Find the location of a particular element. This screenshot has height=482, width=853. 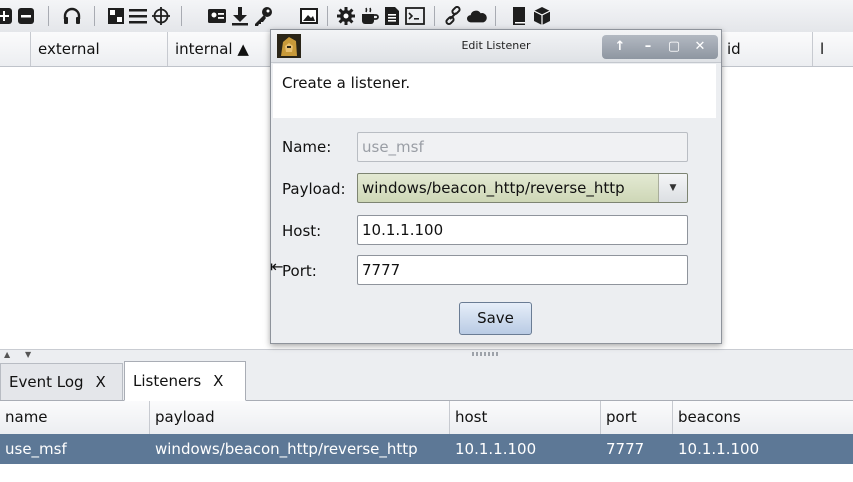

dialog-description: Create a listener. is located at coordinates (346, 83).